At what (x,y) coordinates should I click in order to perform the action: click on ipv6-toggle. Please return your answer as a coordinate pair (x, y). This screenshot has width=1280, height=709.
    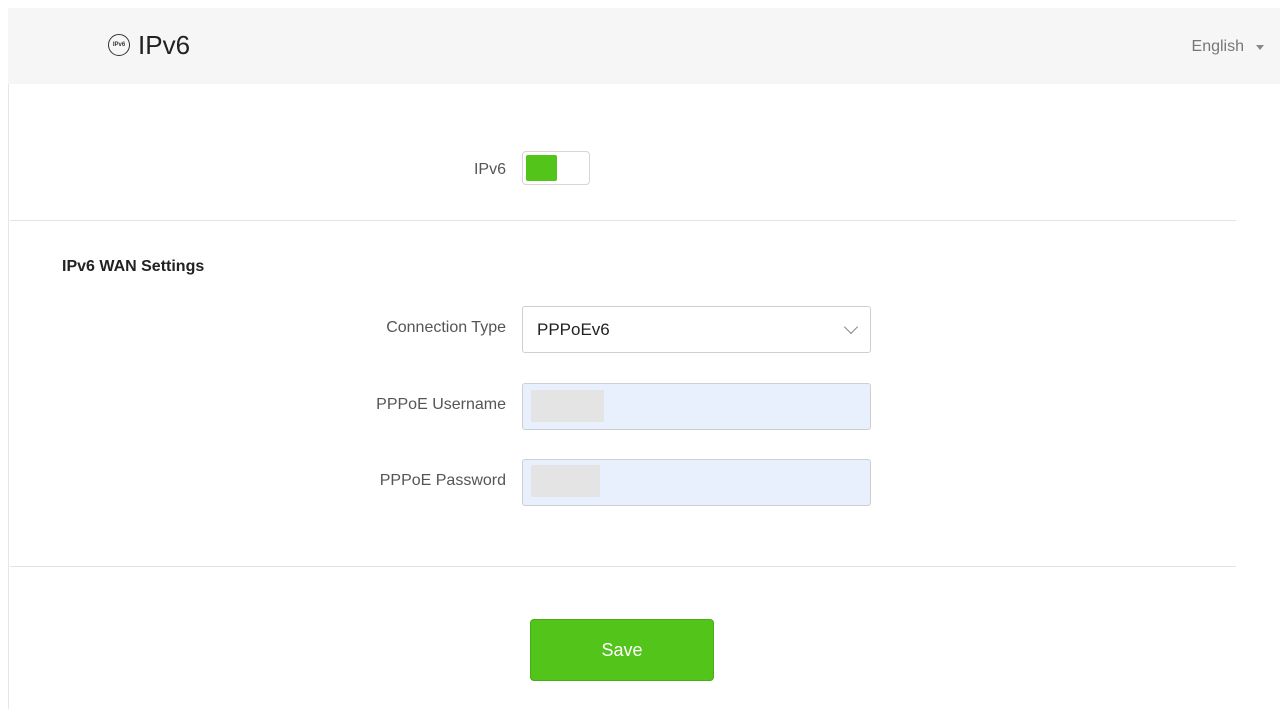
    Looking at the image, I should click on (556, 168).